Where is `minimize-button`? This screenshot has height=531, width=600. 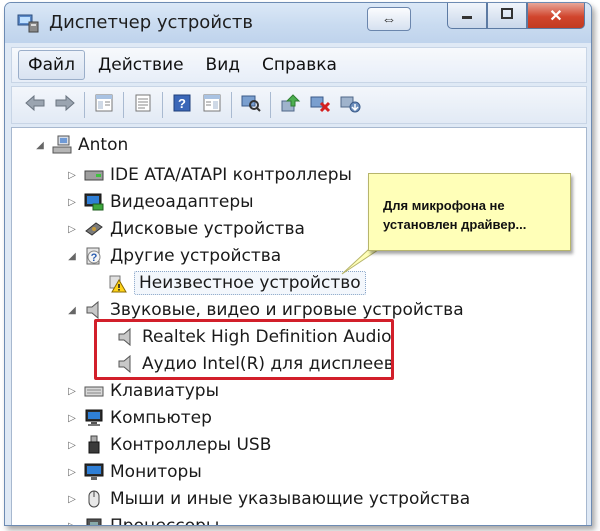
minimize-button is located at coordinates (467, 16).